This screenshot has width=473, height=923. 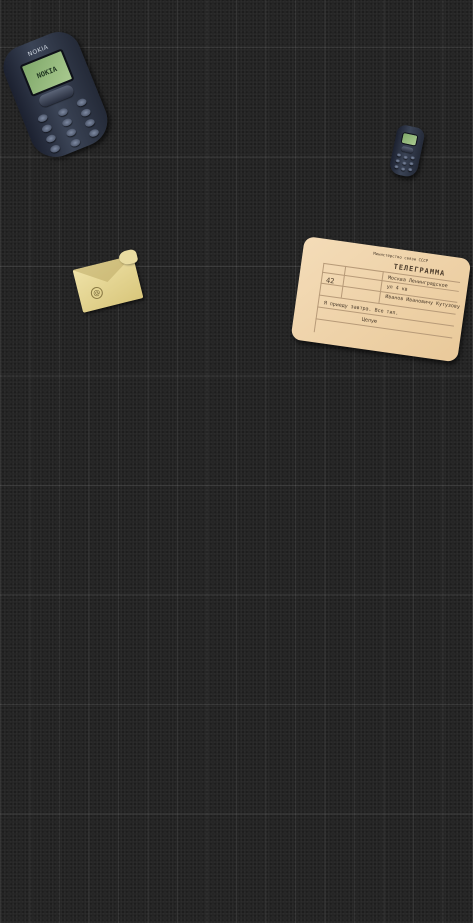 I want to click on telegram-rule, so click(x=384, y=328).